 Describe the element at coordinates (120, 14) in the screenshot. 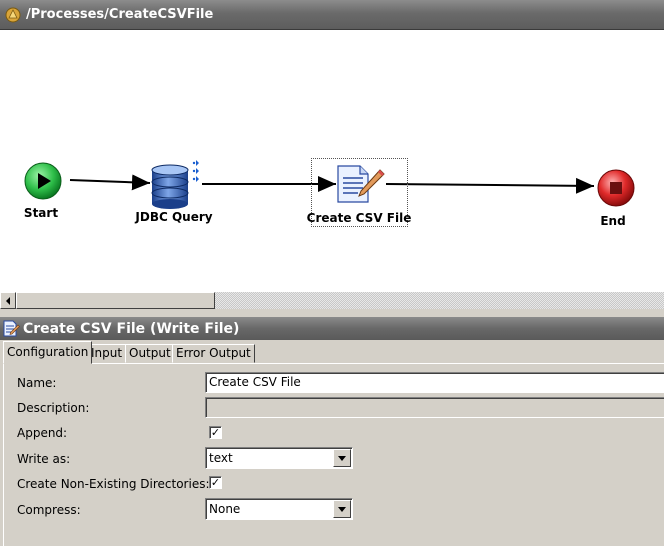

I see `process-path: /Processes/CreateCSVFile` at that location.